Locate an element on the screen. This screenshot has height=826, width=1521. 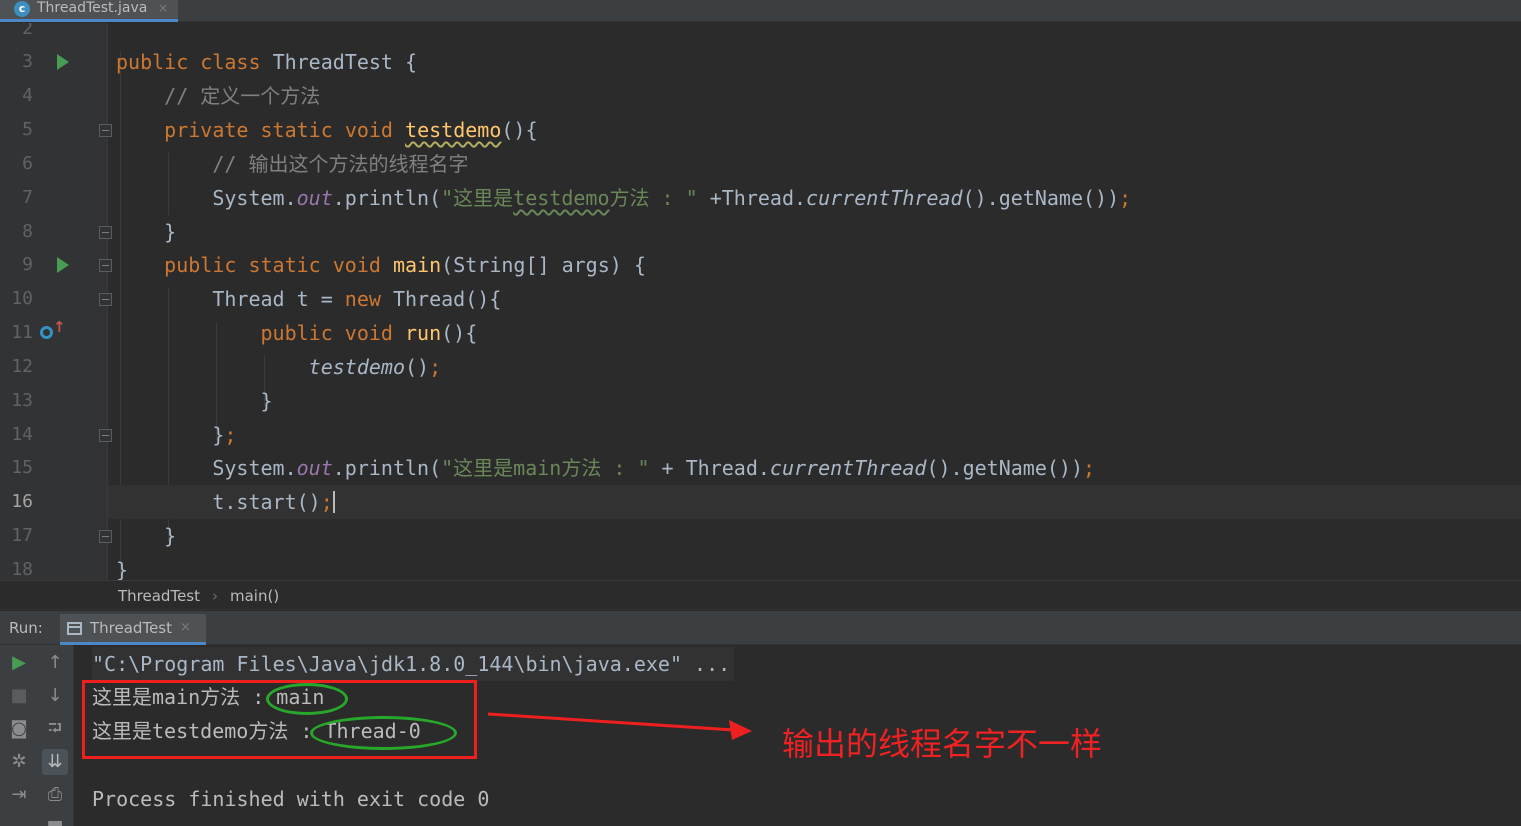
tab-title: ThreadTest.java is located at coordinates (92, 8).